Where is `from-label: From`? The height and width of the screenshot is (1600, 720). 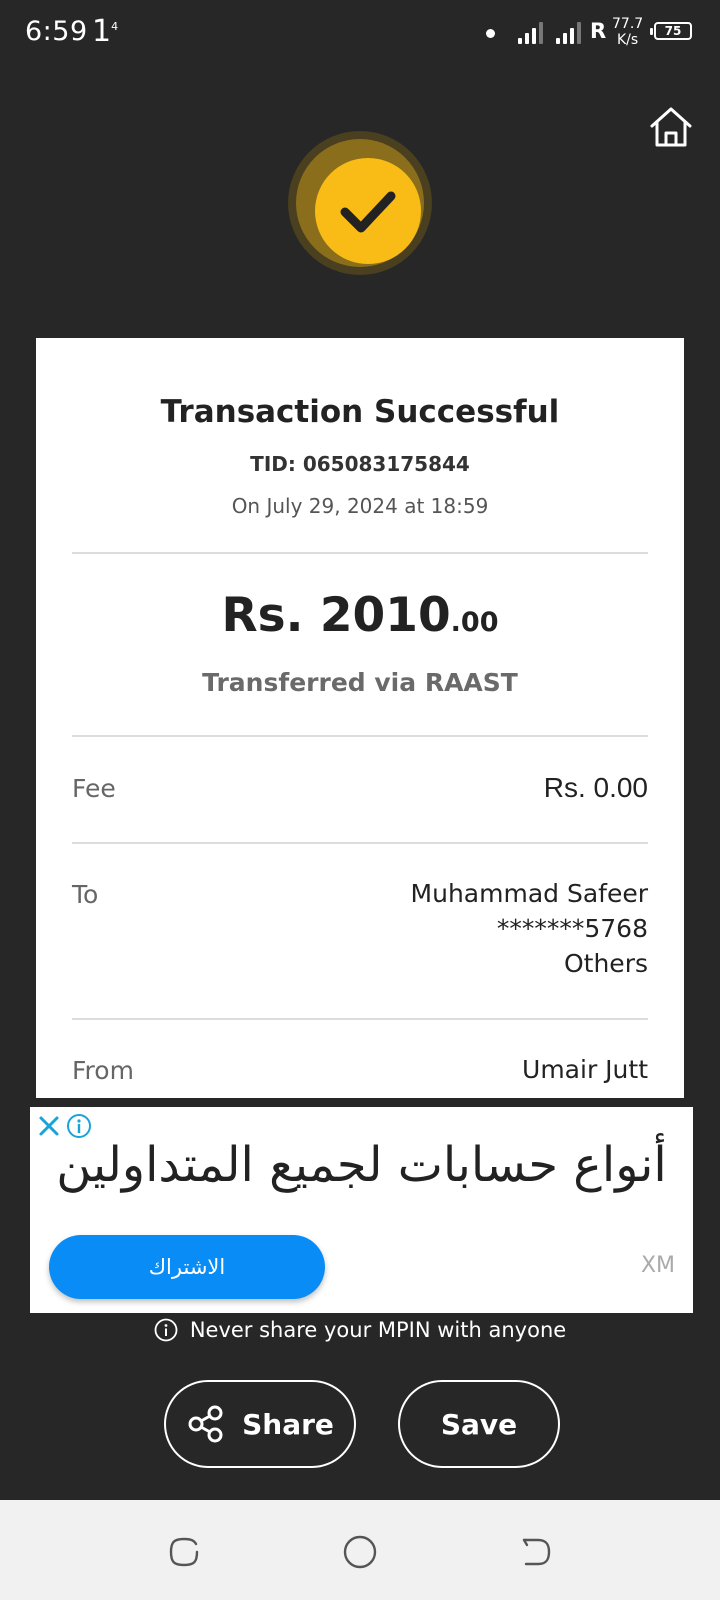 from-label: From is located at coordinates (103, 1070).